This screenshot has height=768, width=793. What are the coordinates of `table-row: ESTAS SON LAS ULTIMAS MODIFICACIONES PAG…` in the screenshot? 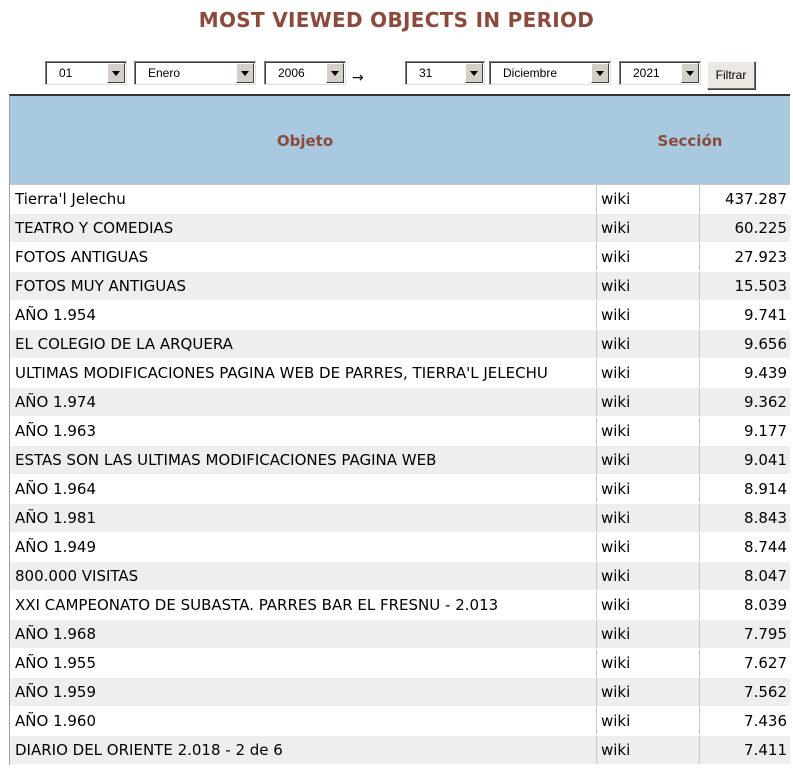 It's located at (400, 460).